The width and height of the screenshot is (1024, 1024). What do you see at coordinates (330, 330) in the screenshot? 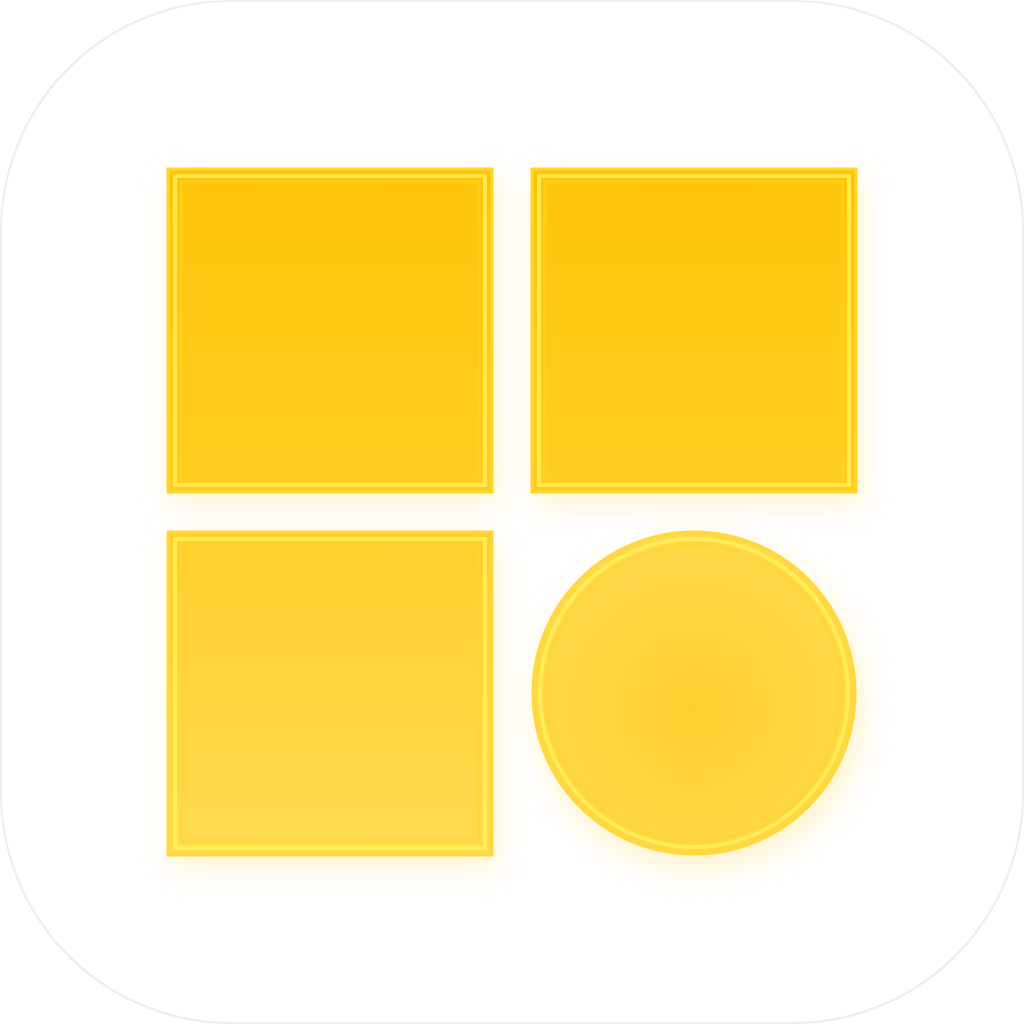
I see `square-tile-top-left` at bounding box center [330, 330].